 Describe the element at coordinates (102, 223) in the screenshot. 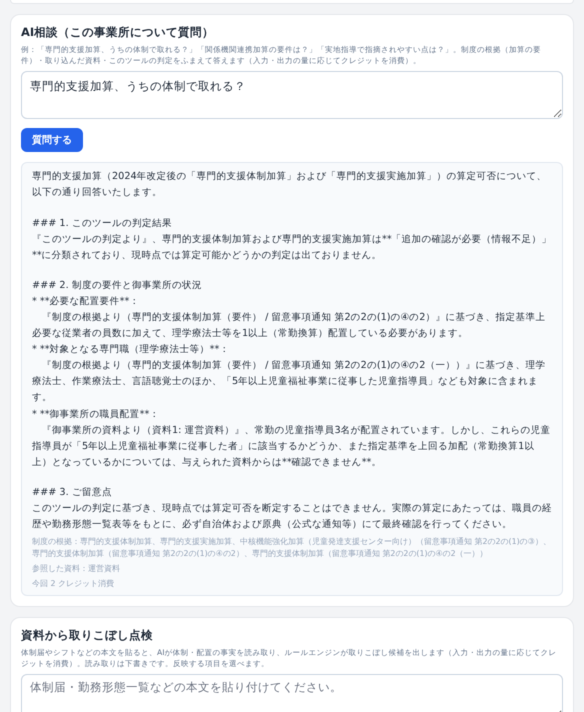

I see `answer-text: ### 1. このツールの判定結果` at that location.